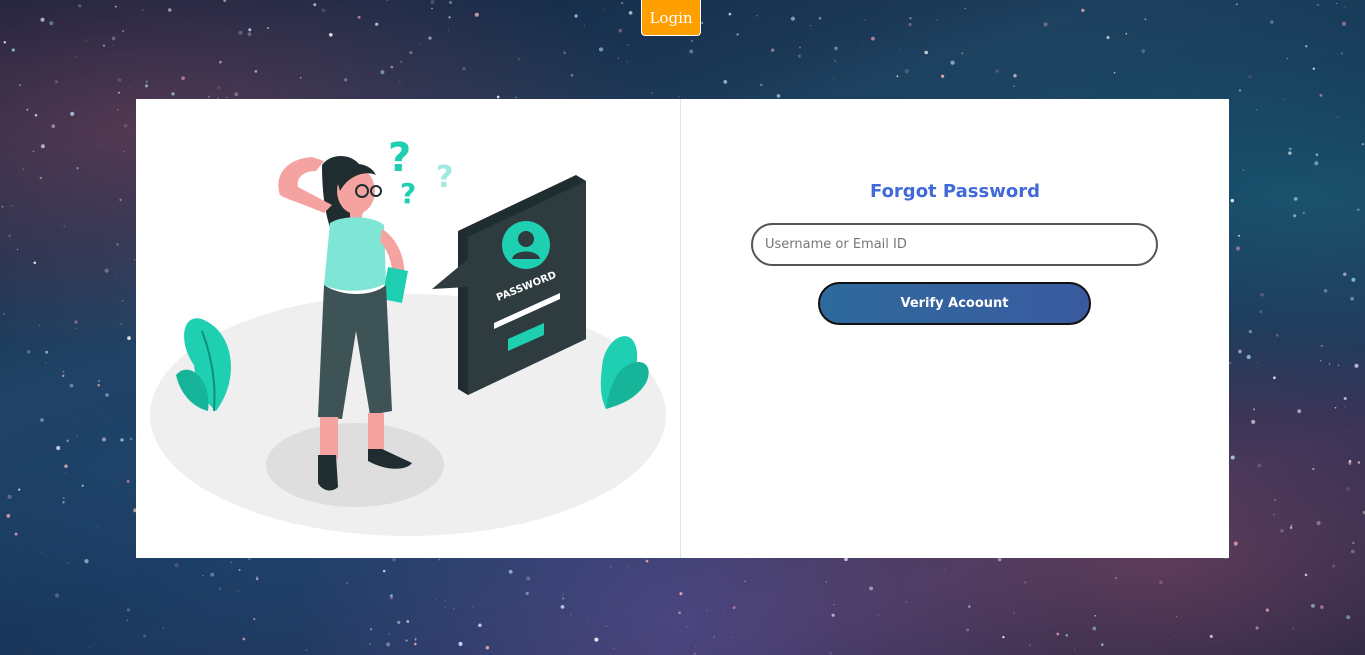  What do you see at coordinates (671, 18) in the screenshot?
I see `login-button: Login` at bounding box center [671, 18].